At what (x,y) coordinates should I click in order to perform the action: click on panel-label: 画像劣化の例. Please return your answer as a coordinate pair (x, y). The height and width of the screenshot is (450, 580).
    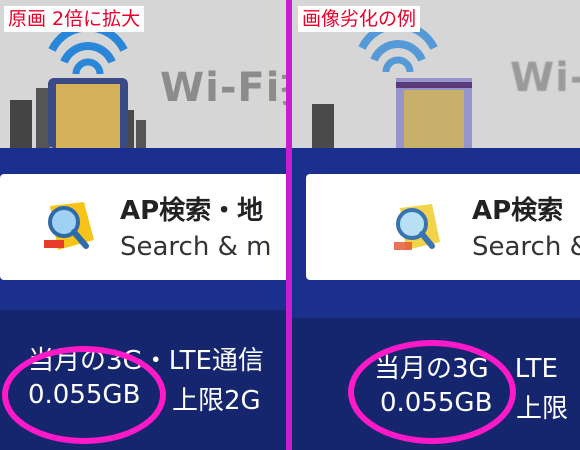
    Looking at the image, I should click on (359, 19).